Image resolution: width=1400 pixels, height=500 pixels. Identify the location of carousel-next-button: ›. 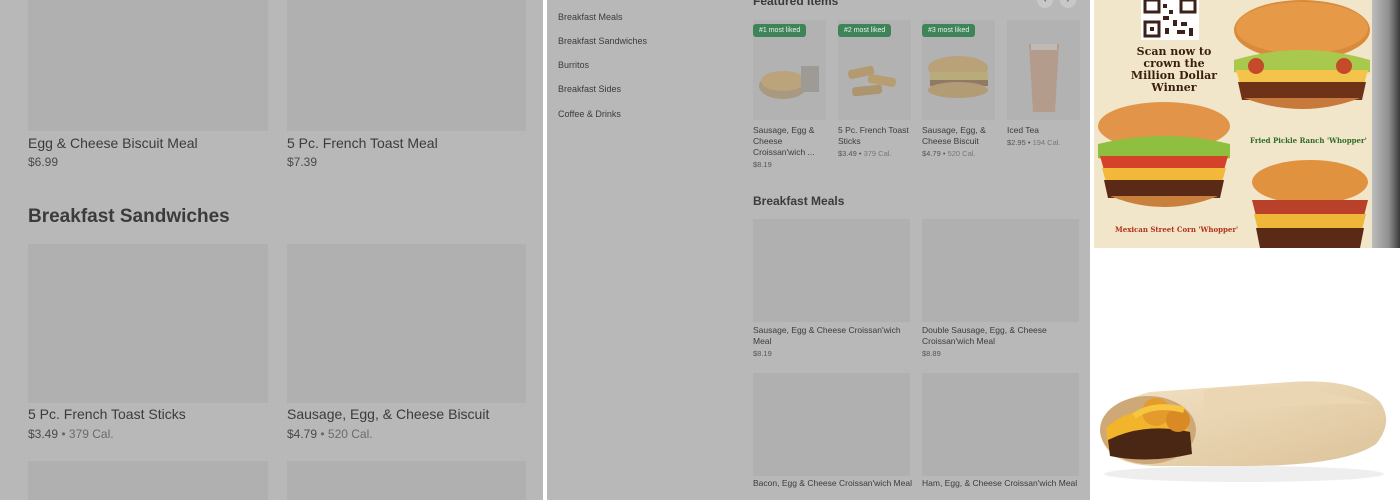
(1068, 4).